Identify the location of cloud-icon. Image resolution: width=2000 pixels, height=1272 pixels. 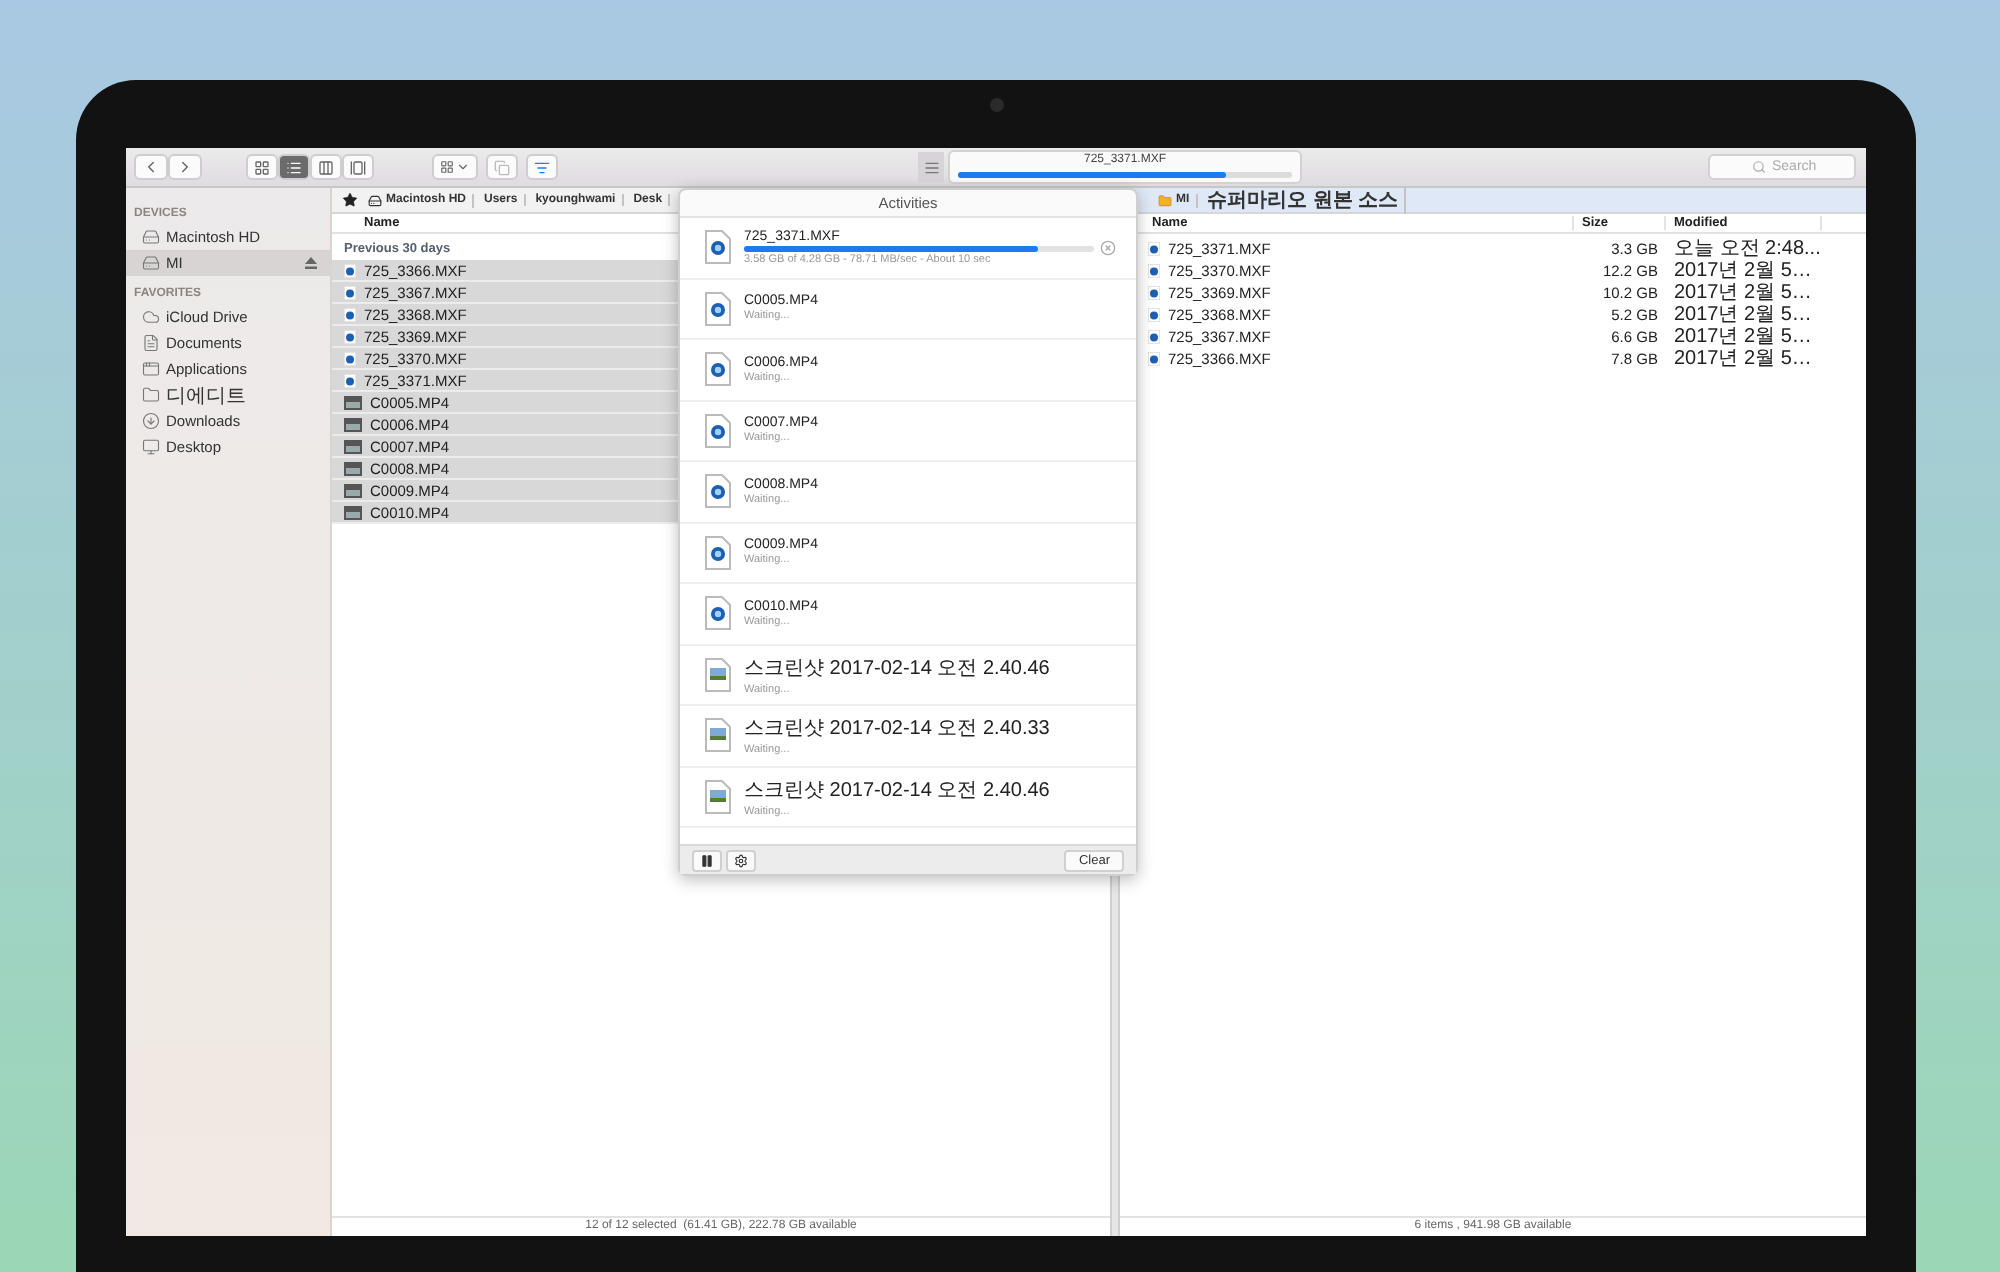
(151, 317).